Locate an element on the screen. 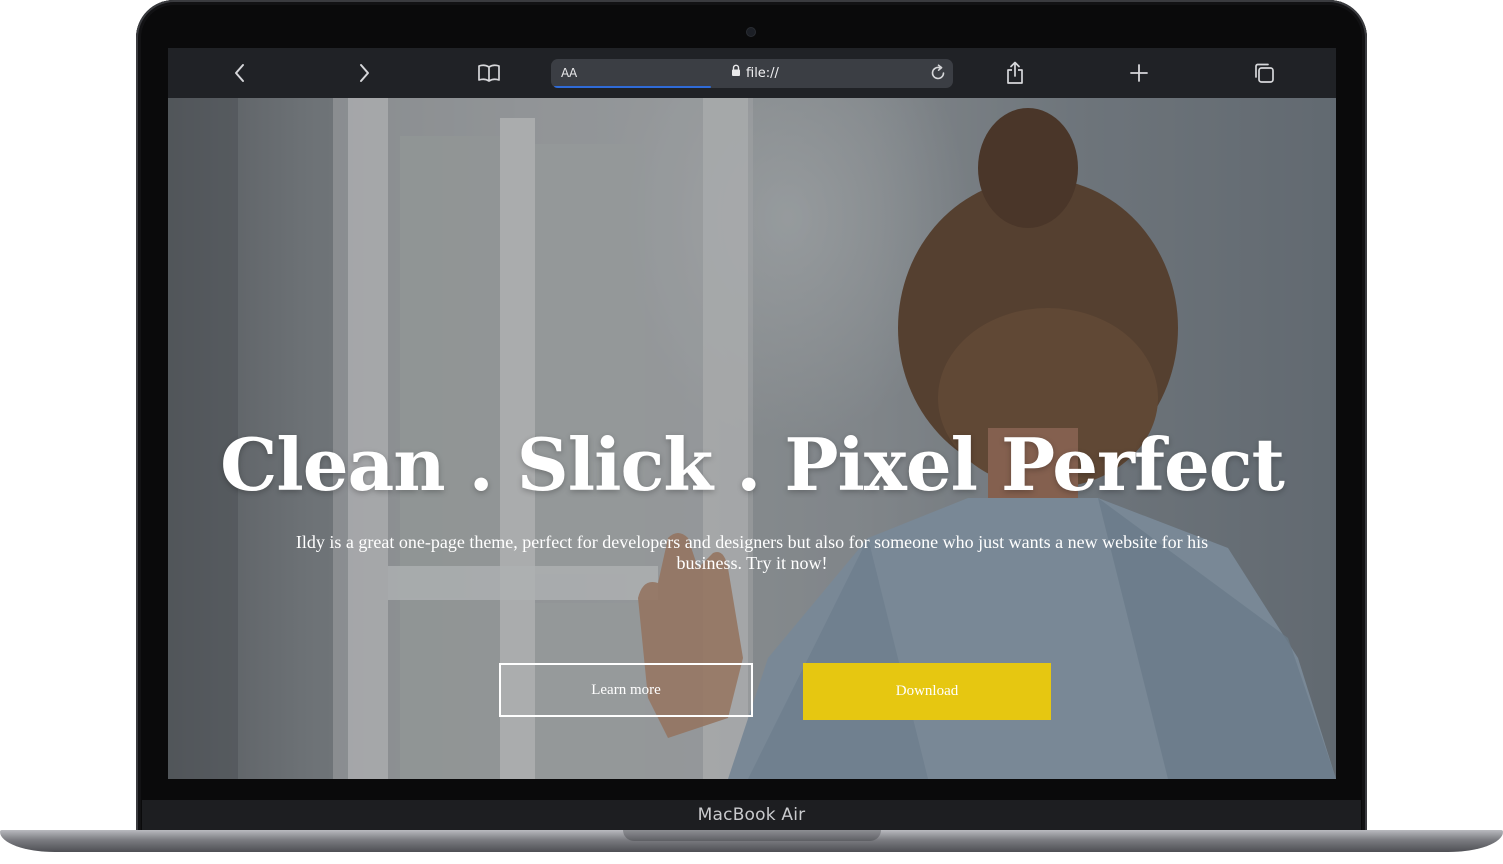 The image size is (1503, 864). learn-more-button: Learn more is located at coordinates (626, 690).